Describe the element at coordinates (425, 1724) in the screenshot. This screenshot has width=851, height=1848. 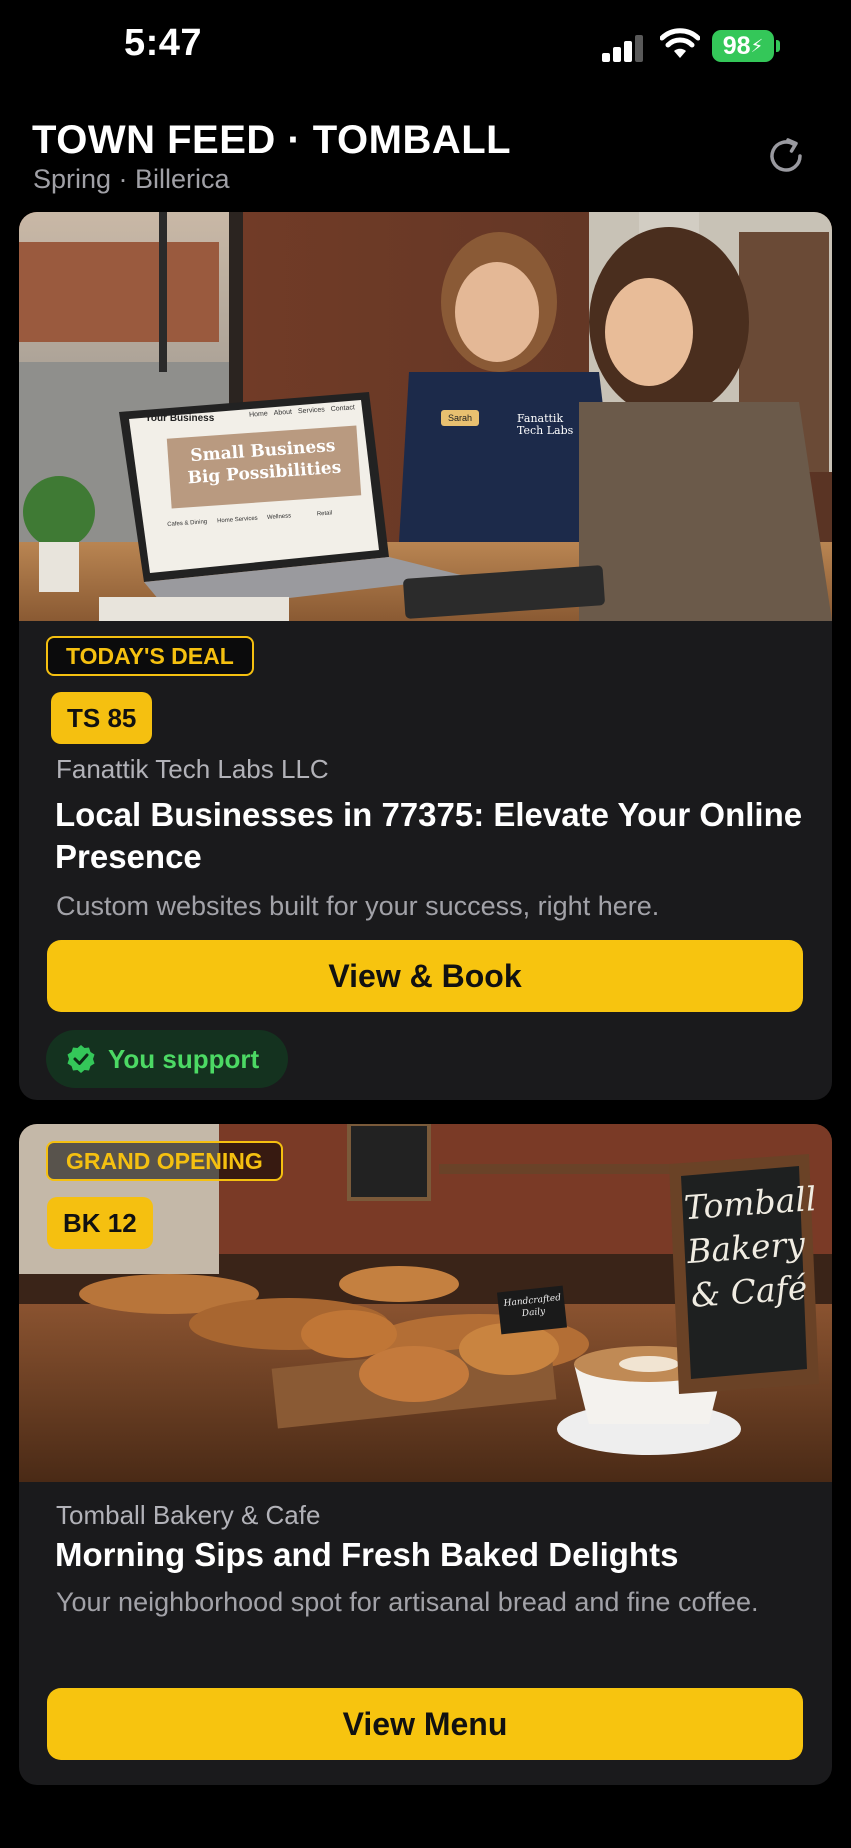
I see `view-menu-button: View Menu` at that location.